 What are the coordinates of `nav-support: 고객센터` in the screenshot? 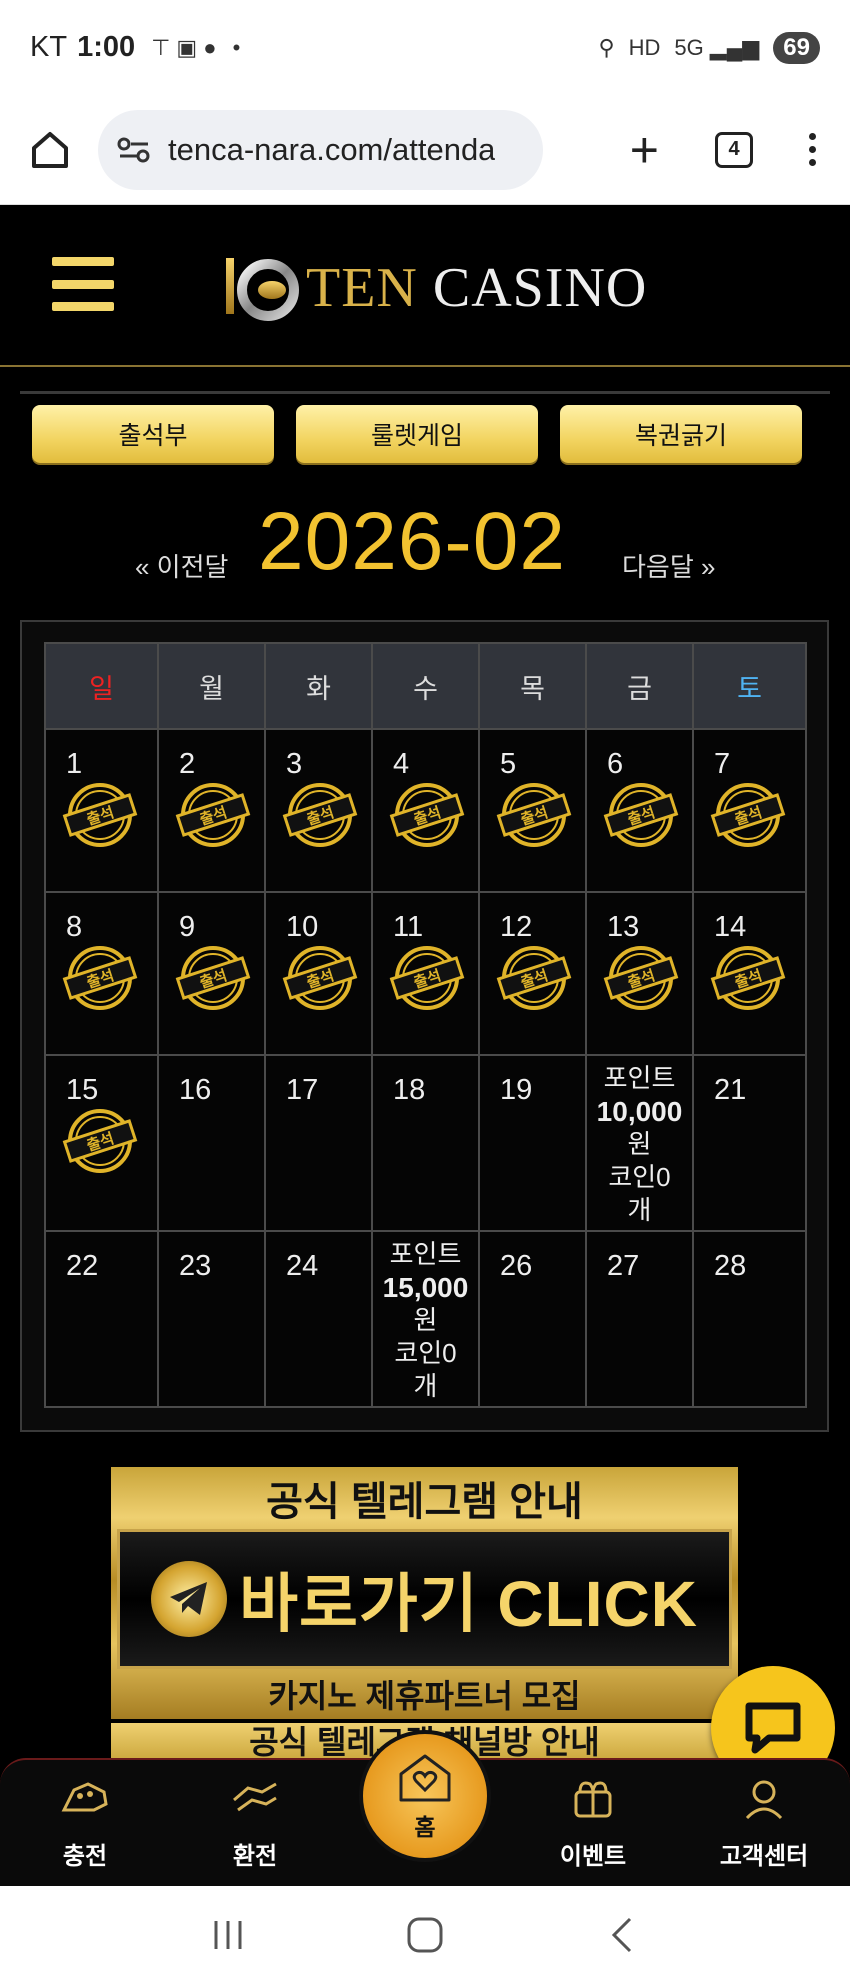 It's located at (764, 1820).